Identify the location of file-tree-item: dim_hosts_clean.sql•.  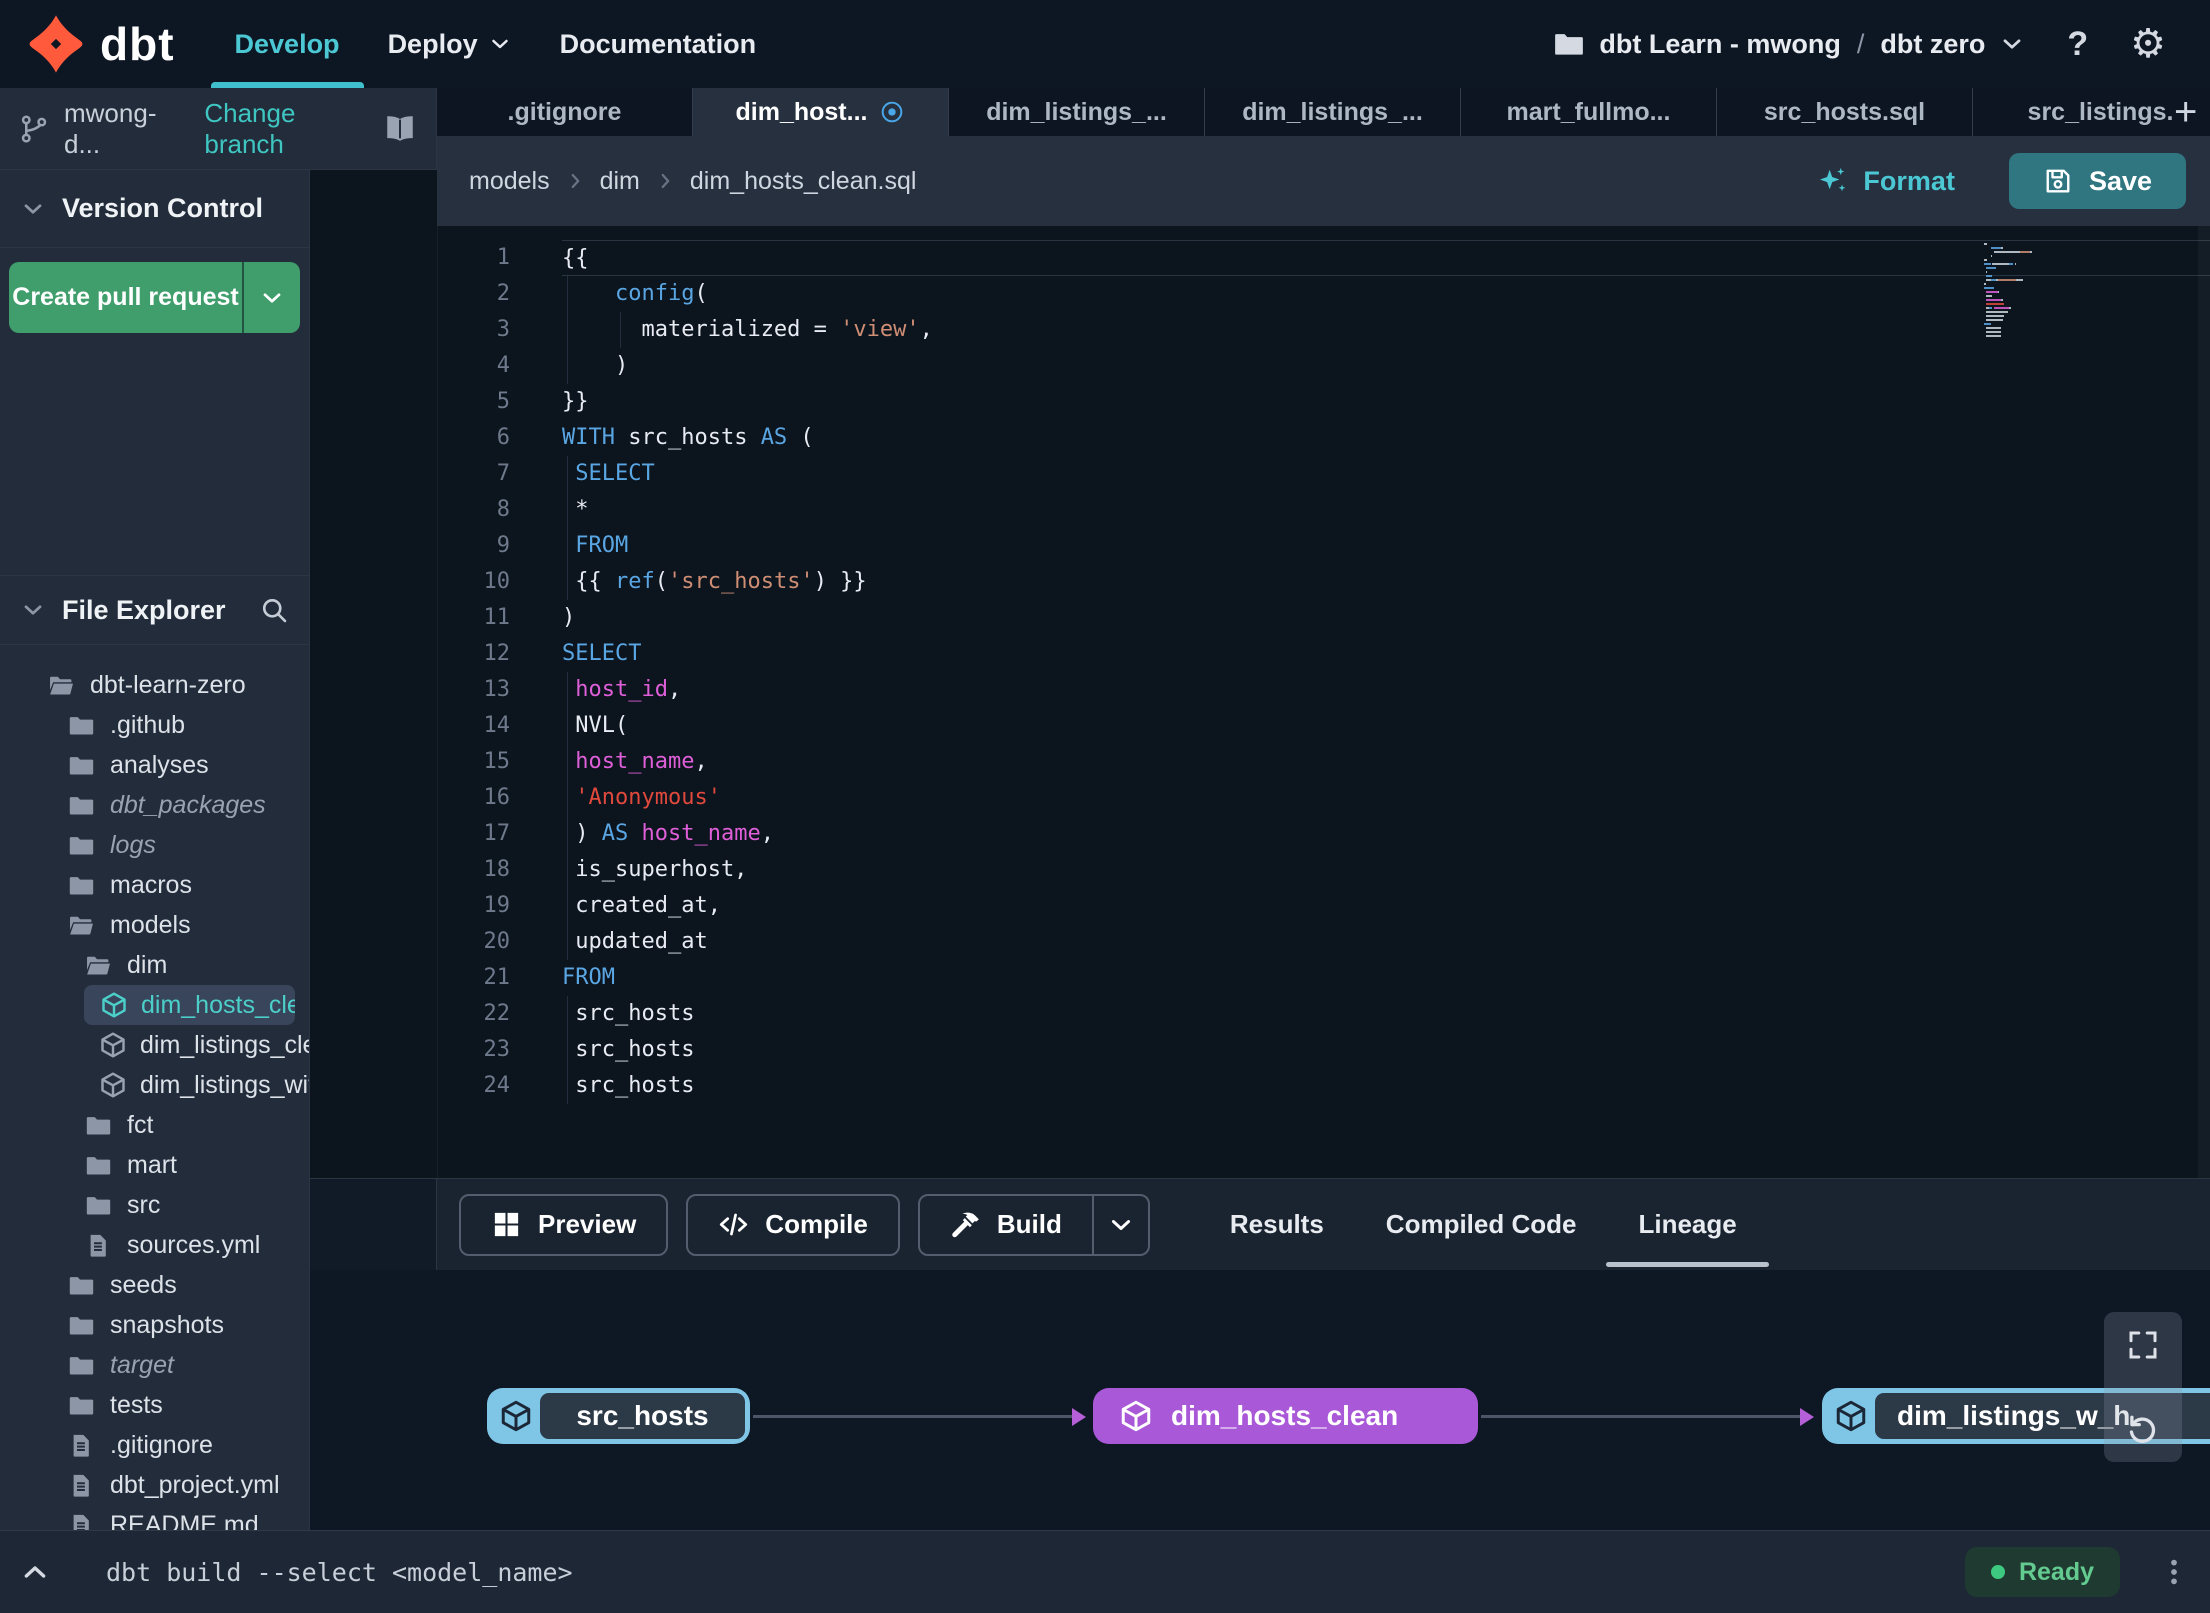
(189, 1005).